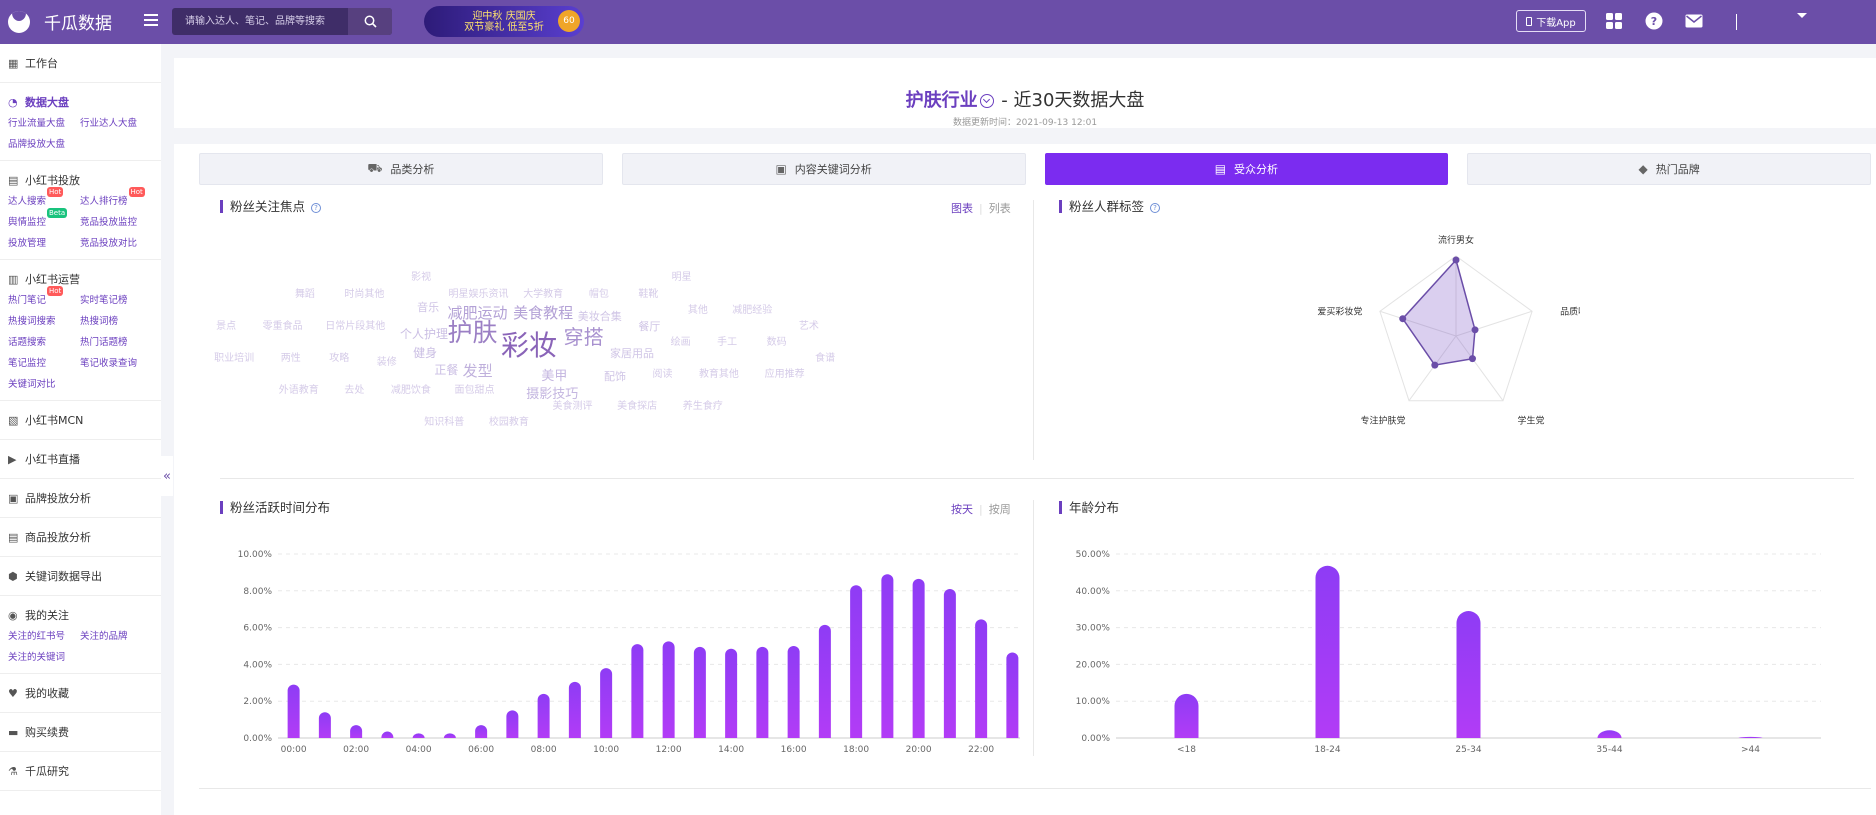 This screenshot has width=1876, height=815. I want to click on focus-word: 知识科普, so click(444, 420).